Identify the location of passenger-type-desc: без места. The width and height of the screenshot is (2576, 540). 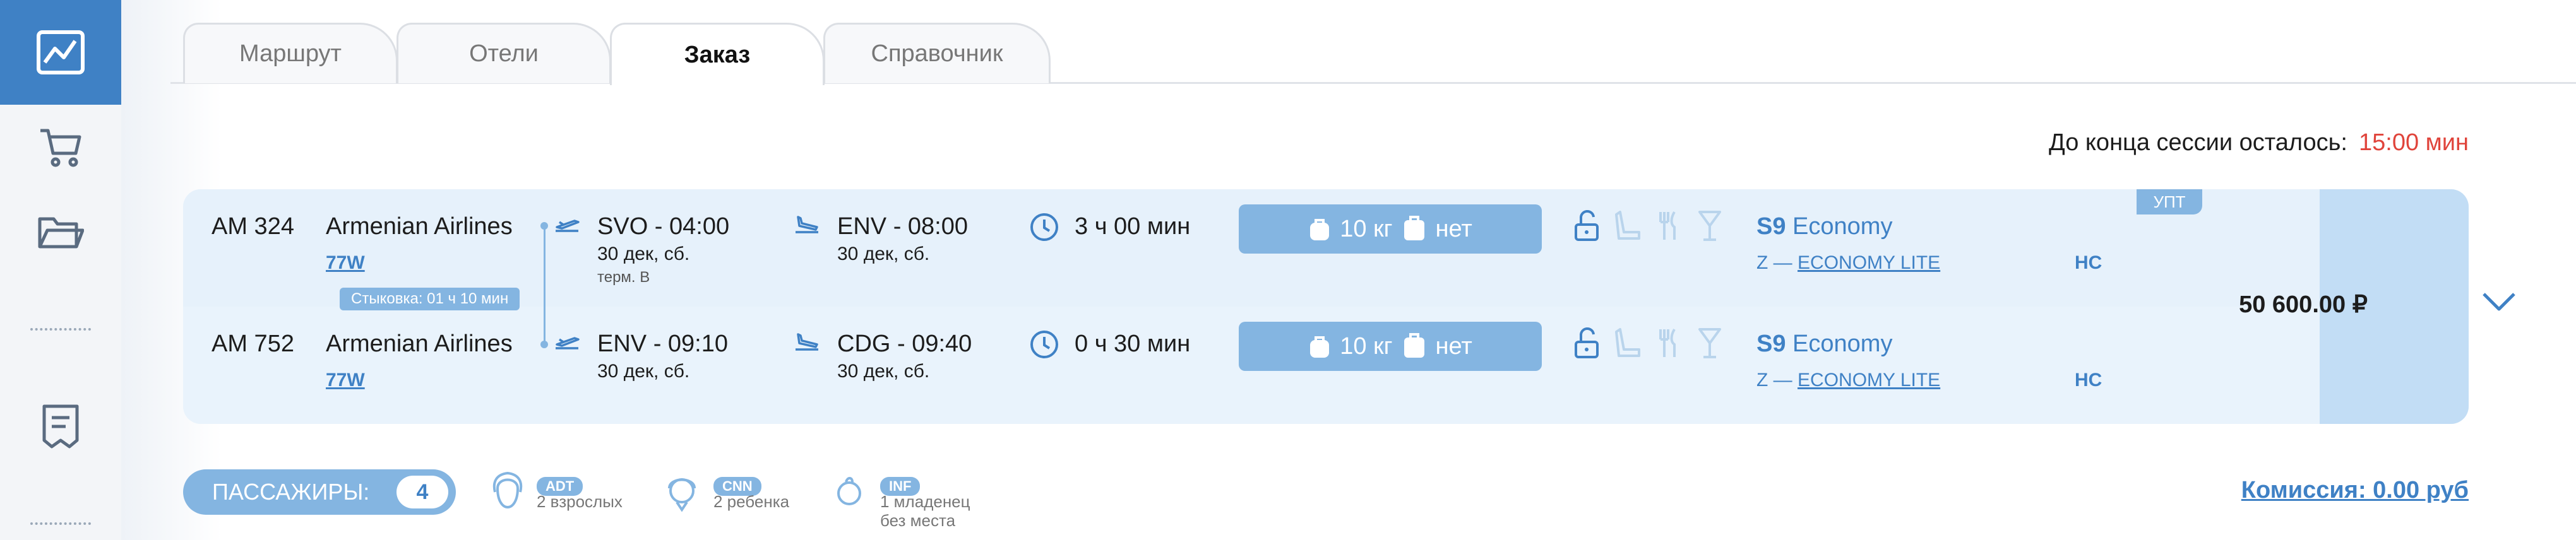
(918, 520).